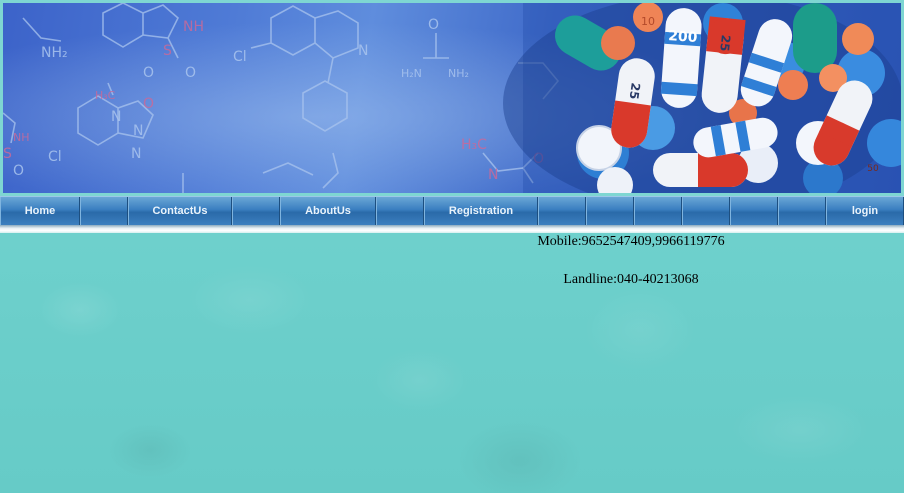  What do you see at coordinates (481, 211) in the screenshot?
I see `nav-registration-button: Registration` at bounding box center [481, 211].